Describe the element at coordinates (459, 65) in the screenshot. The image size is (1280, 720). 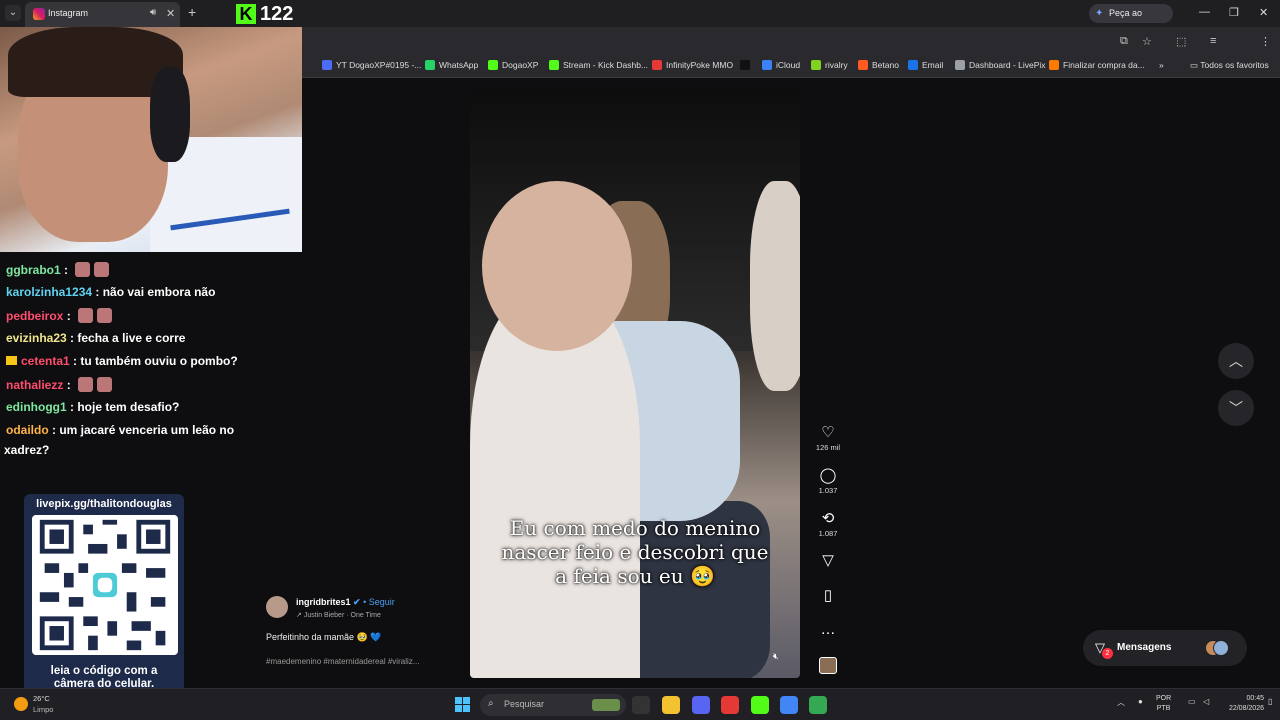
I see `bookmark-label: WhatsApp` at that location.